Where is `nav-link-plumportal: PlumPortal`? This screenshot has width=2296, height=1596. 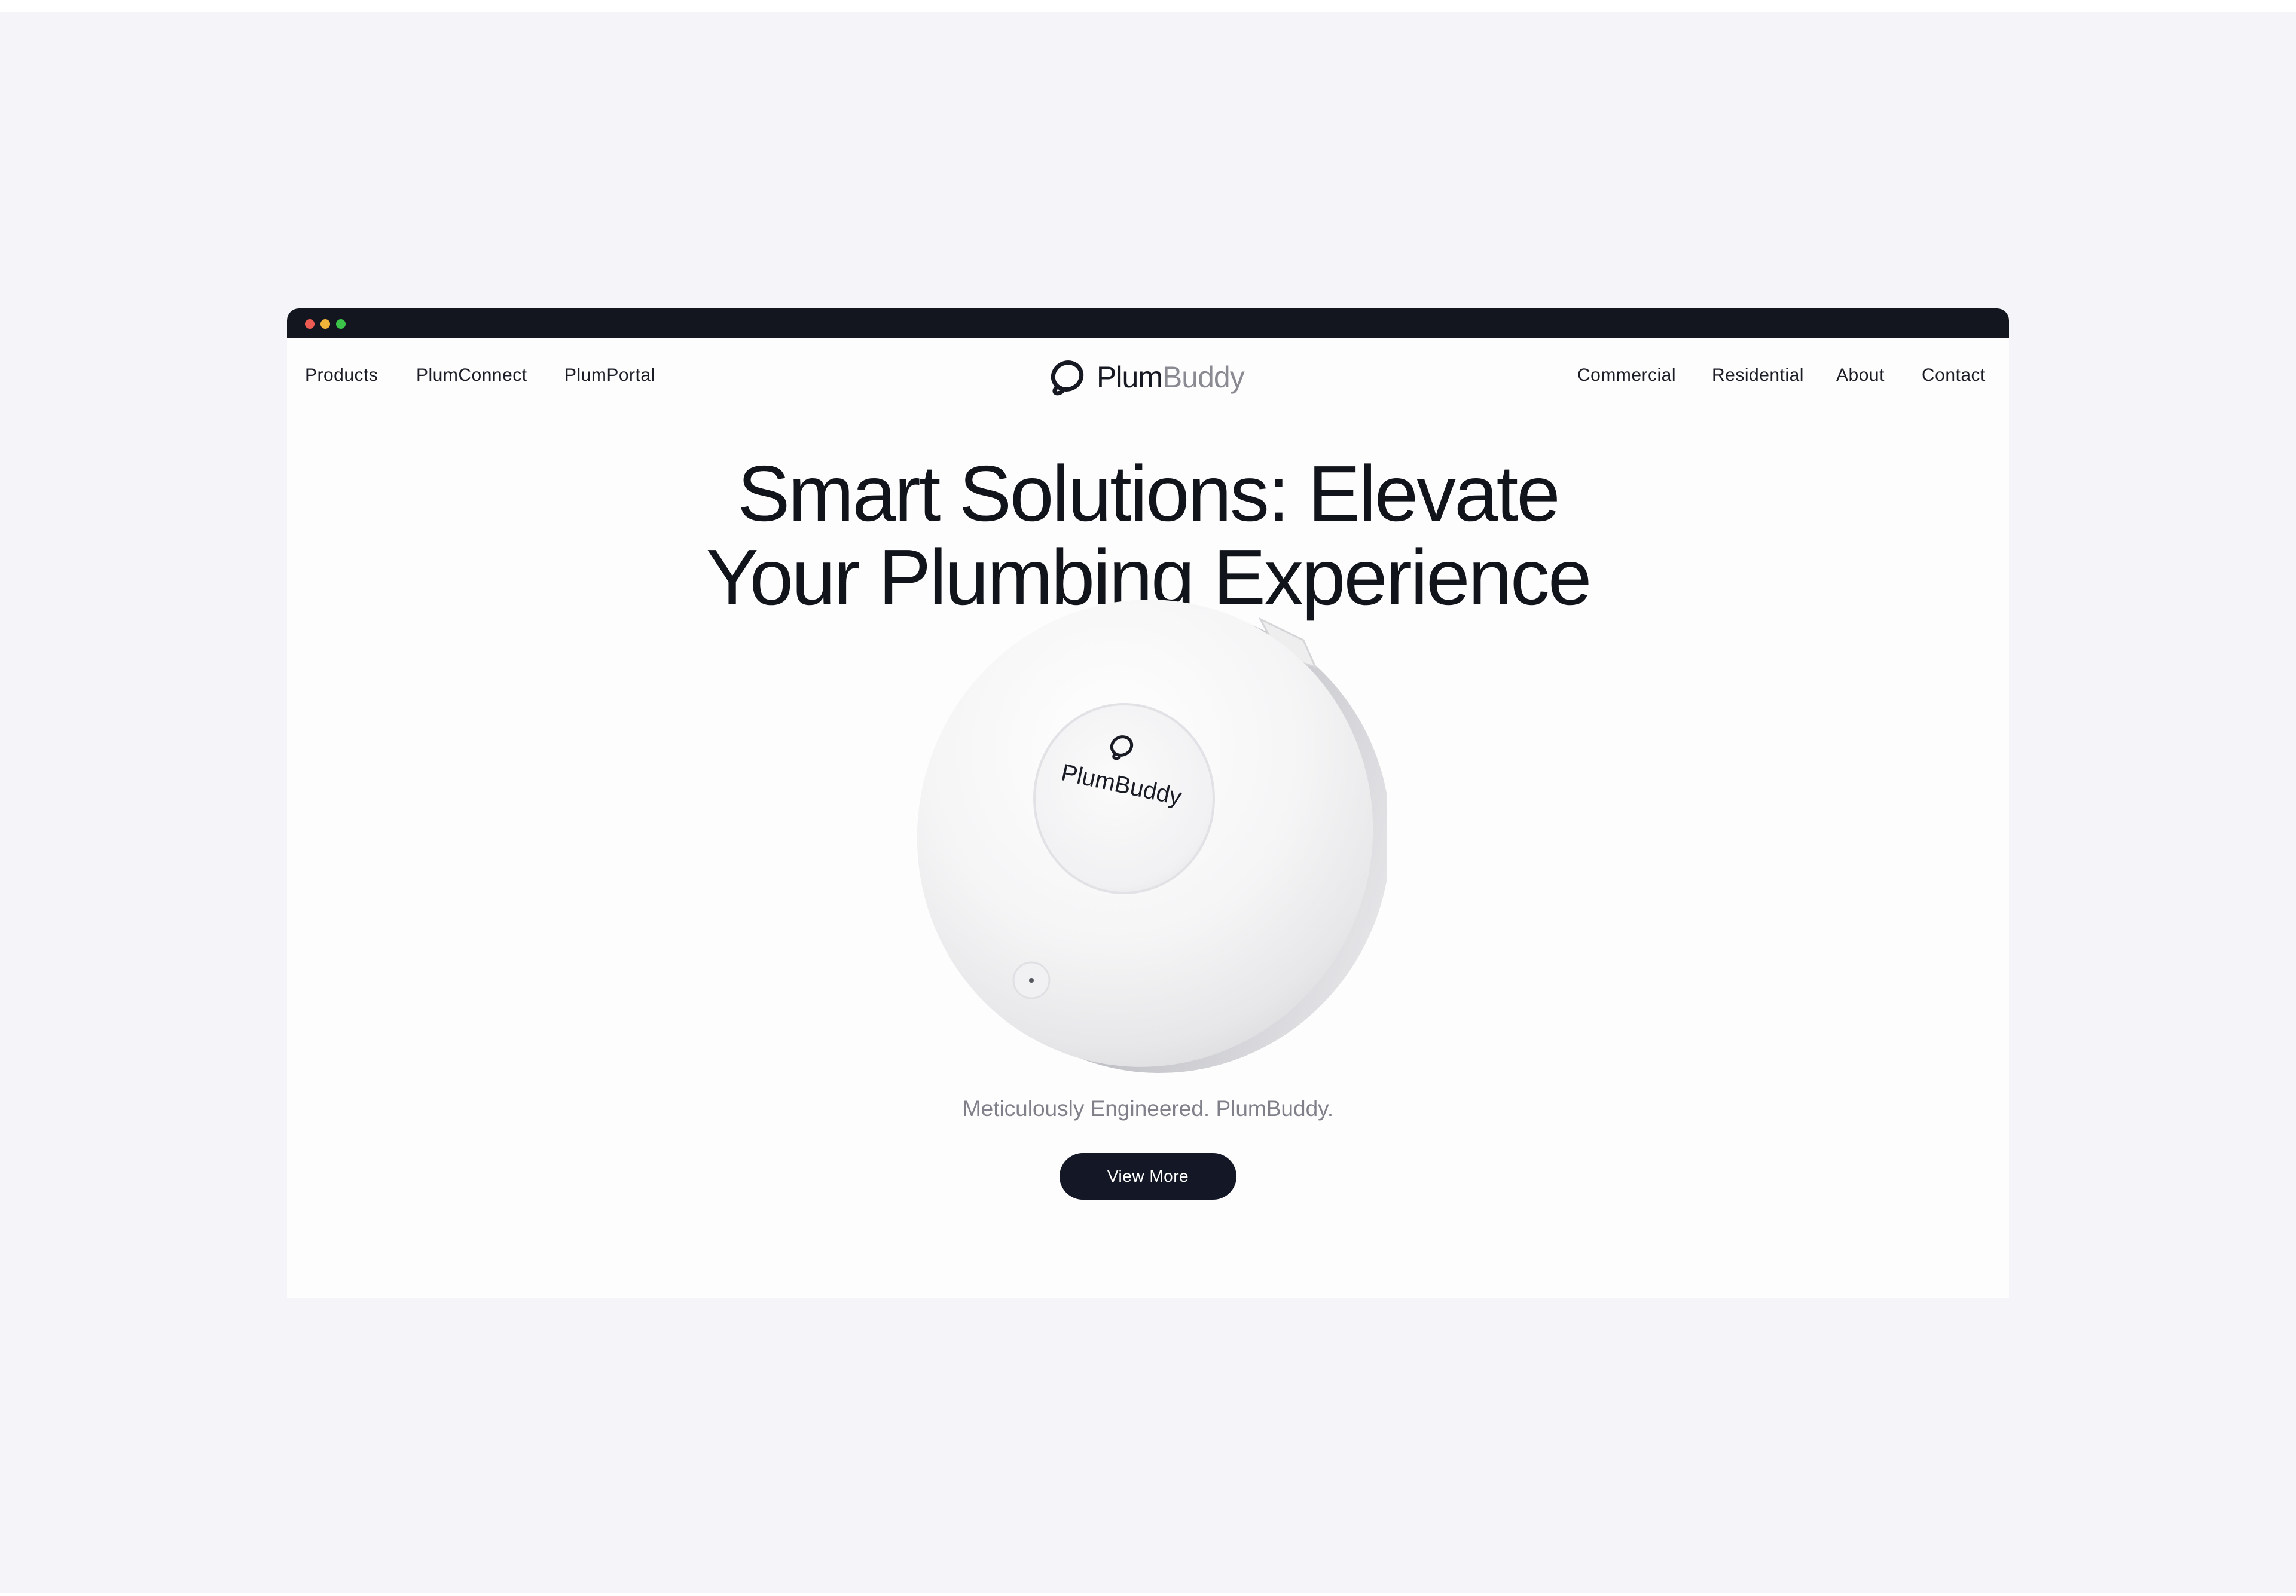 nav-link-plumportal: PlumPortal is located at coordinates (609, 375).